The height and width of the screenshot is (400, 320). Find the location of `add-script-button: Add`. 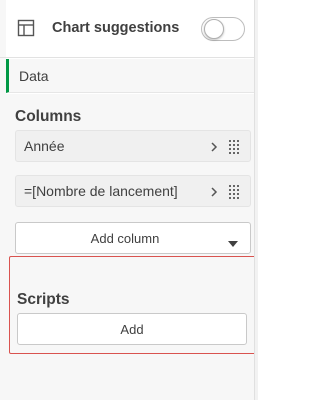

add-script-button: Add is located at coordinates (132, 329).